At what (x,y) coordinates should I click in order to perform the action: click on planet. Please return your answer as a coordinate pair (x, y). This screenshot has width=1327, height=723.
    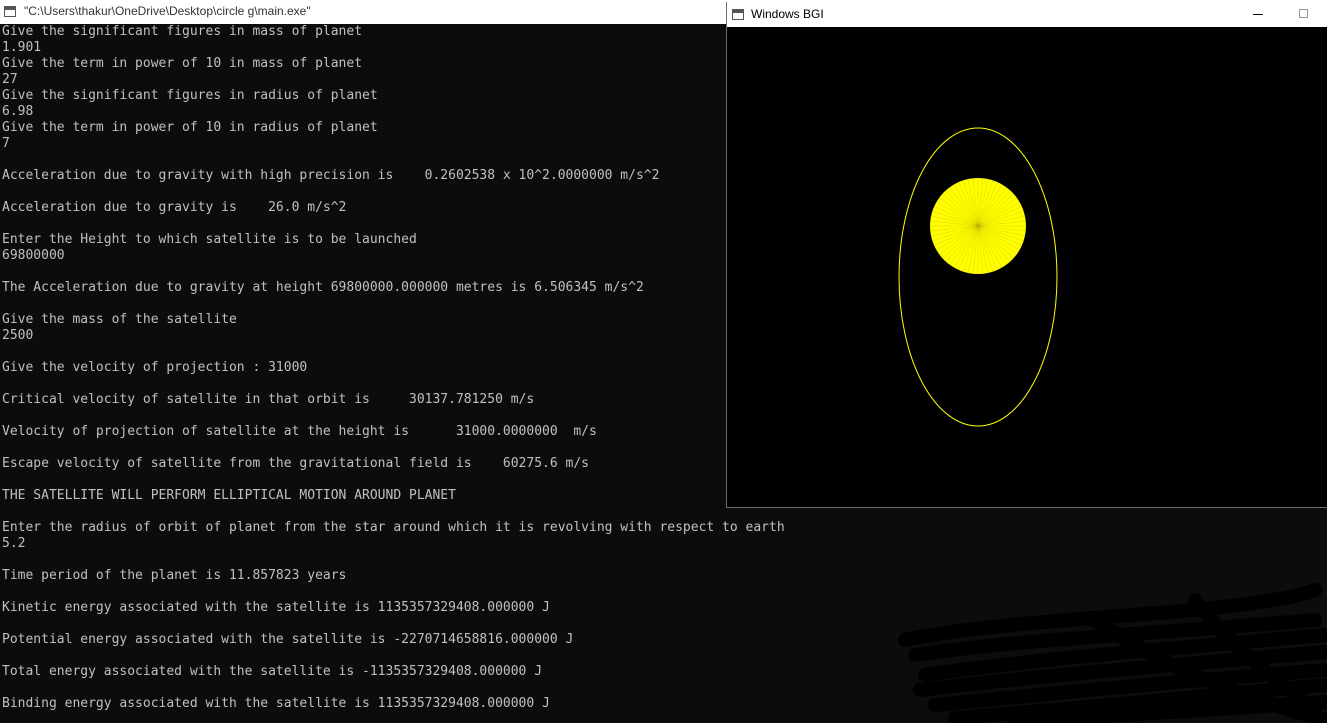
    Looking at the image, I should click on (978, 226).